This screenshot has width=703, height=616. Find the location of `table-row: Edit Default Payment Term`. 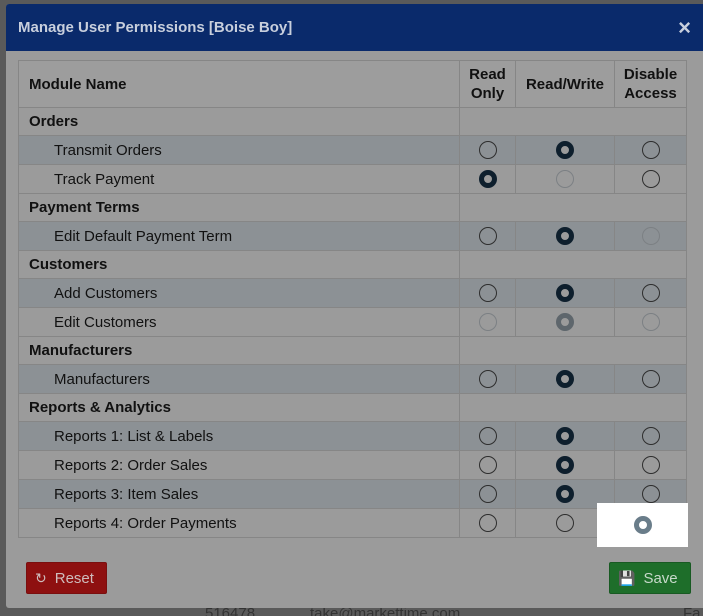

table-row: Edit Default Payment Term is located at coordinates (352, 236).